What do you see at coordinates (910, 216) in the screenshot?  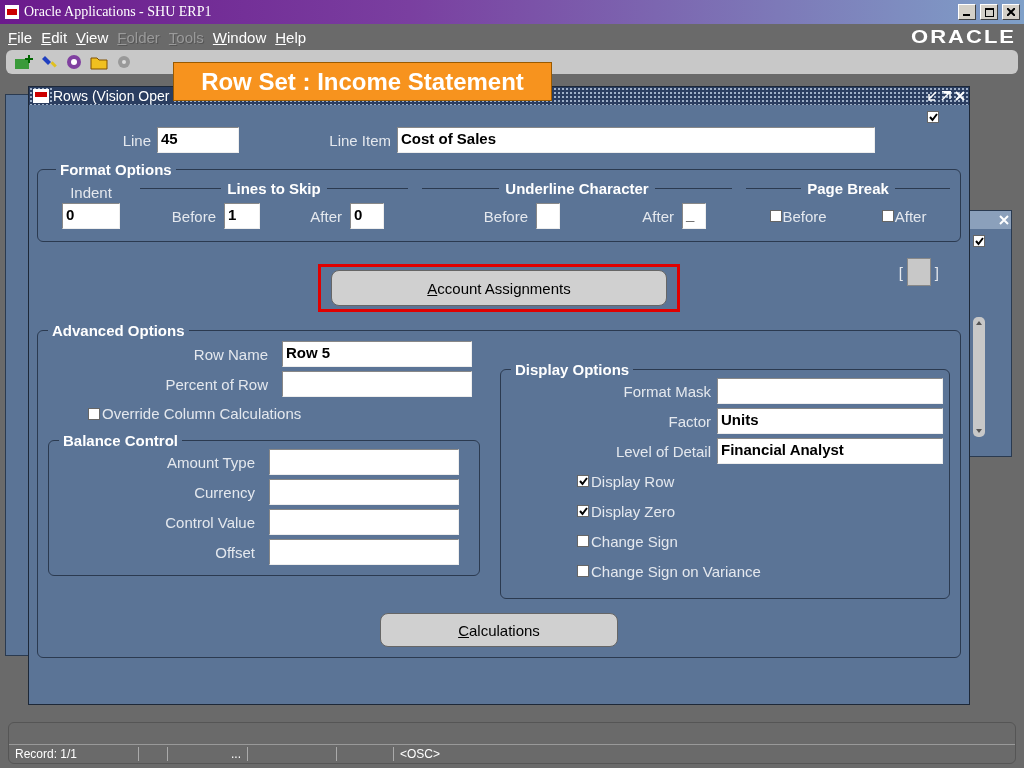 I see `checkbox-label: After` at bounding box center [910, 216].